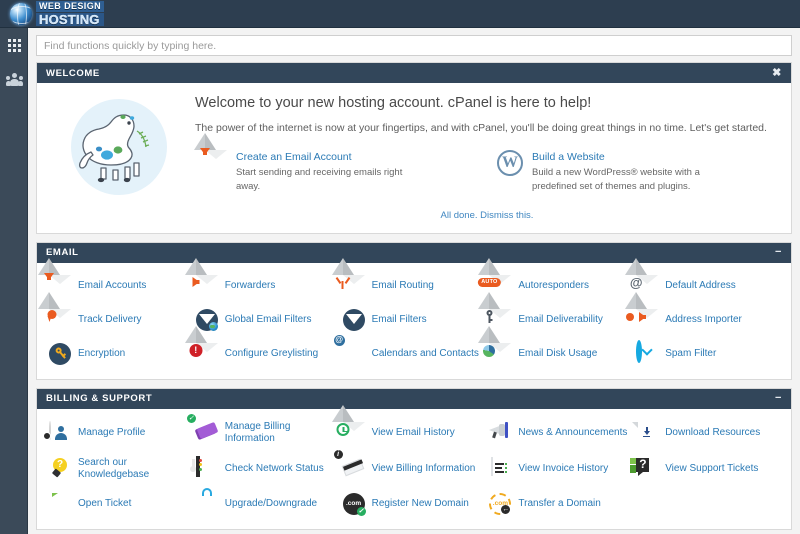 Image resolution: width=800 pixels, height=534 pixels. I want to click on item-view-email-history: View Email History, so click(409, 427).